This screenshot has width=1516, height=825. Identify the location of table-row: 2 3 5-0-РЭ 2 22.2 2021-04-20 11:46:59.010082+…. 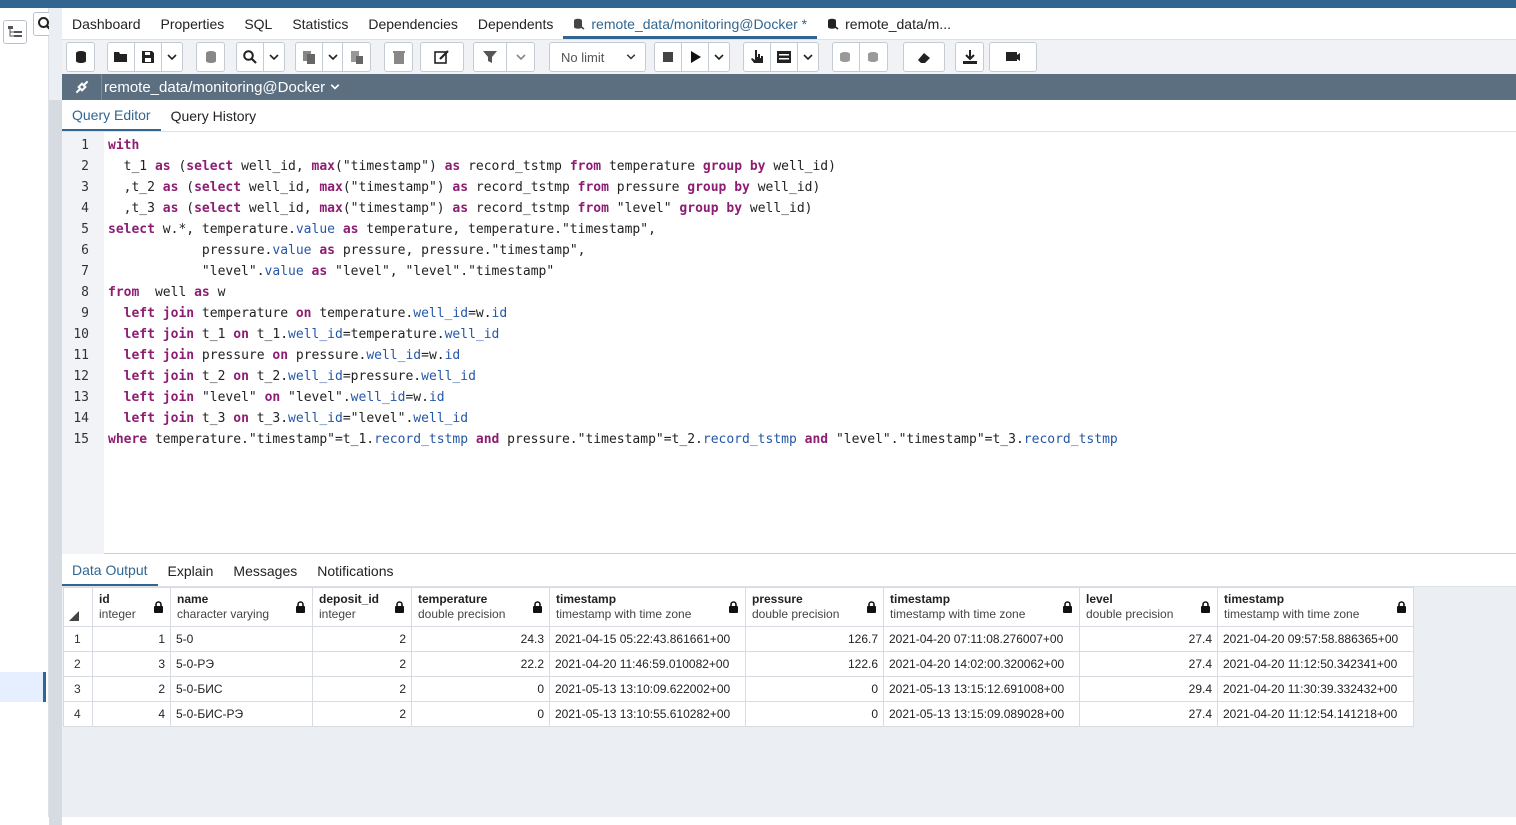
(738, 664).